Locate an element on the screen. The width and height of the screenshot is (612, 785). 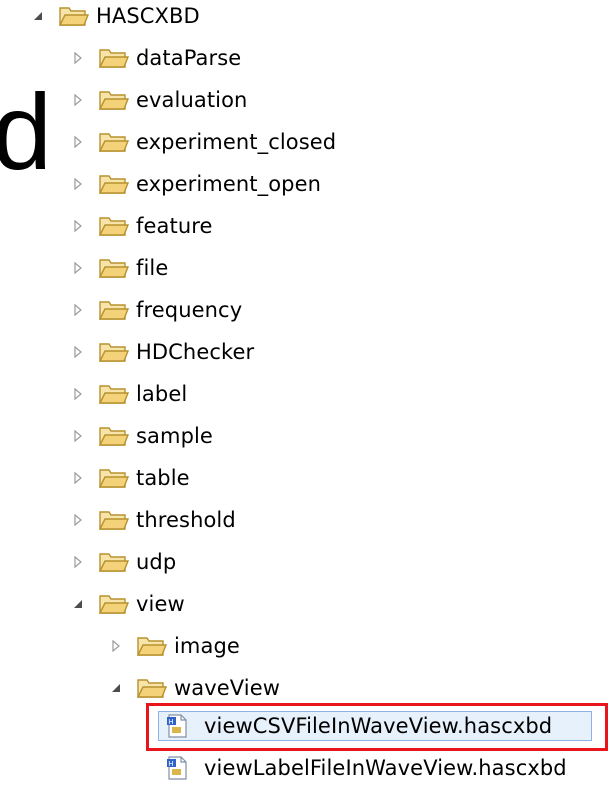
tree-item-file-viewcsv: viewCSVFileInWaveView.hascxbd is located at coordinates (359, 726).